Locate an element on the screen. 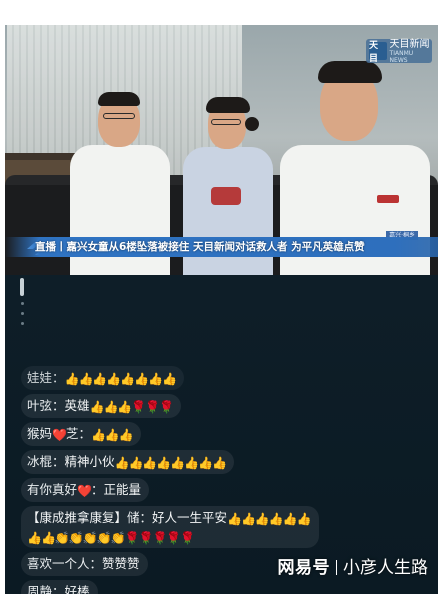  live-caption: 直播丨嘉兴女童从6楼坠落被接住 天目新闻对话救人者 为平凡英雄点赞 is located at coordinates (200, 247).